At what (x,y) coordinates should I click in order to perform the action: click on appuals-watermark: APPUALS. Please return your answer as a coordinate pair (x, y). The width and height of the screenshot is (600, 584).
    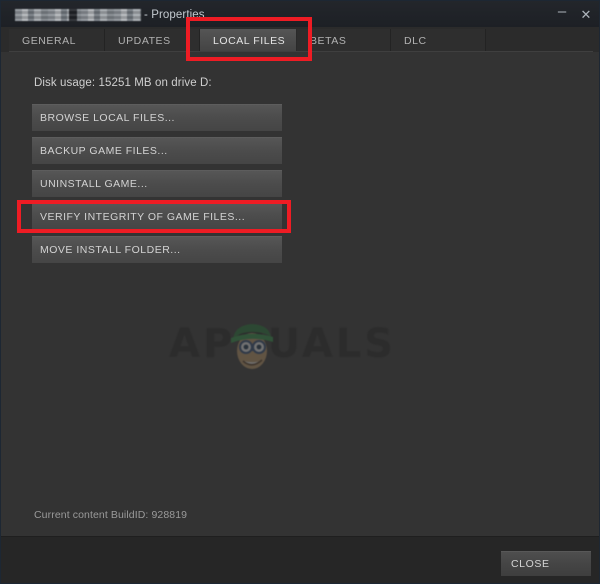
    Looking at the image, I should click on (289, 347).